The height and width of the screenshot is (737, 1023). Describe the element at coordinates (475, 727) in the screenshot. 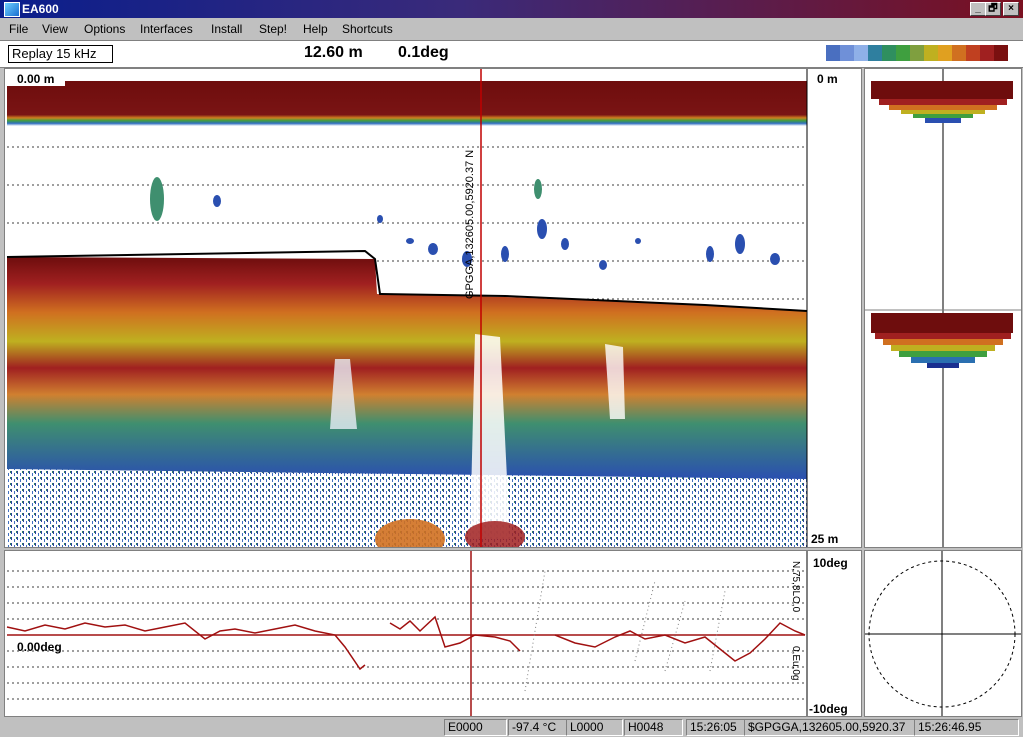

I see `status-e: E0000` at that location.